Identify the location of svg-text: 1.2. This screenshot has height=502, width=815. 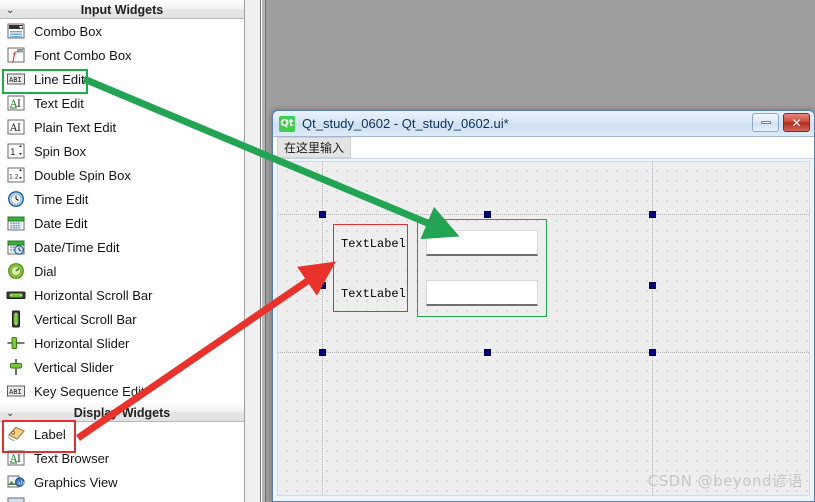
(14, 177).